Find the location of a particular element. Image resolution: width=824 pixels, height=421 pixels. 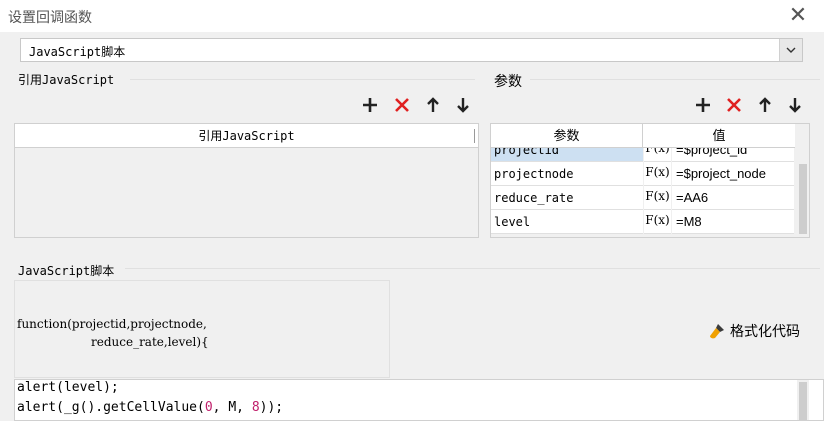

move-down-ref-button is located at coordinates (463, 105).